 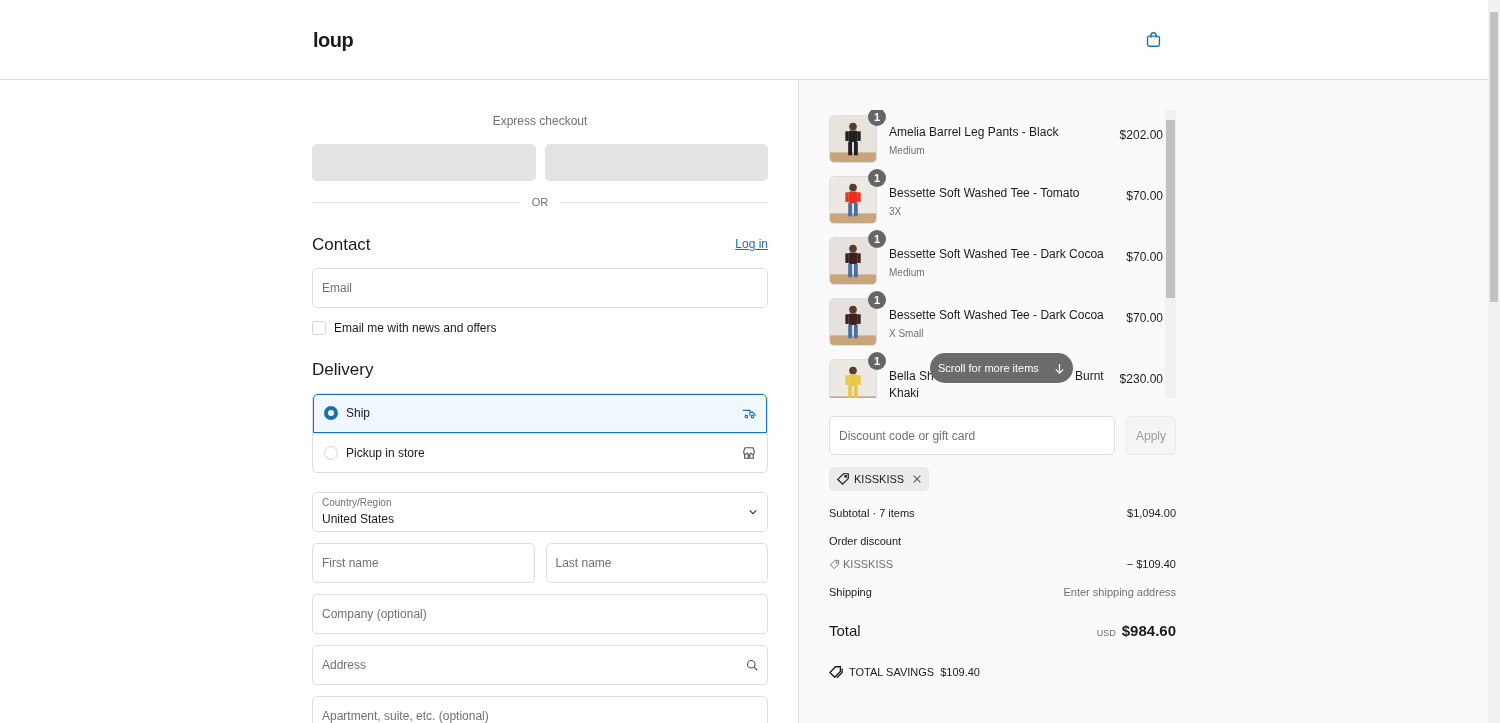 I want to click on contact-heading: Contact, so click(x=341, y=244).